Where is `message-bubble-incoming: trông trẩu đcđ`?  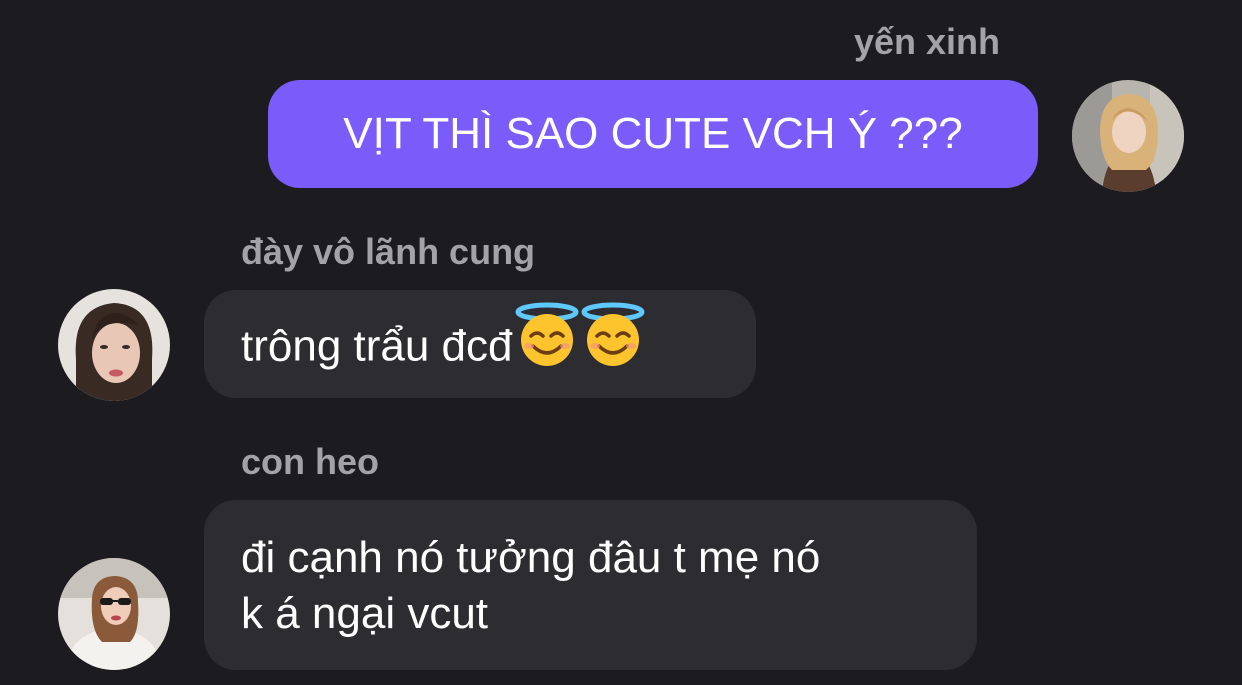 message-bubble-incoming: trông trẩu đcđ is located at coordinates (480, 344).